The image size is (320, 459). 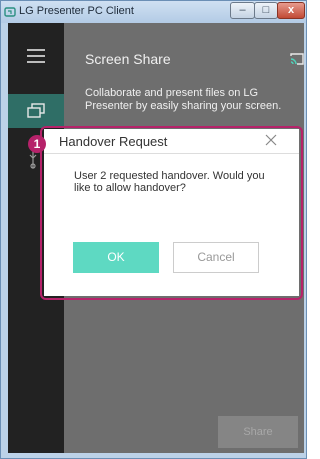 I want to click on sidebar-item-screen-share, so click(x=36, y=111).